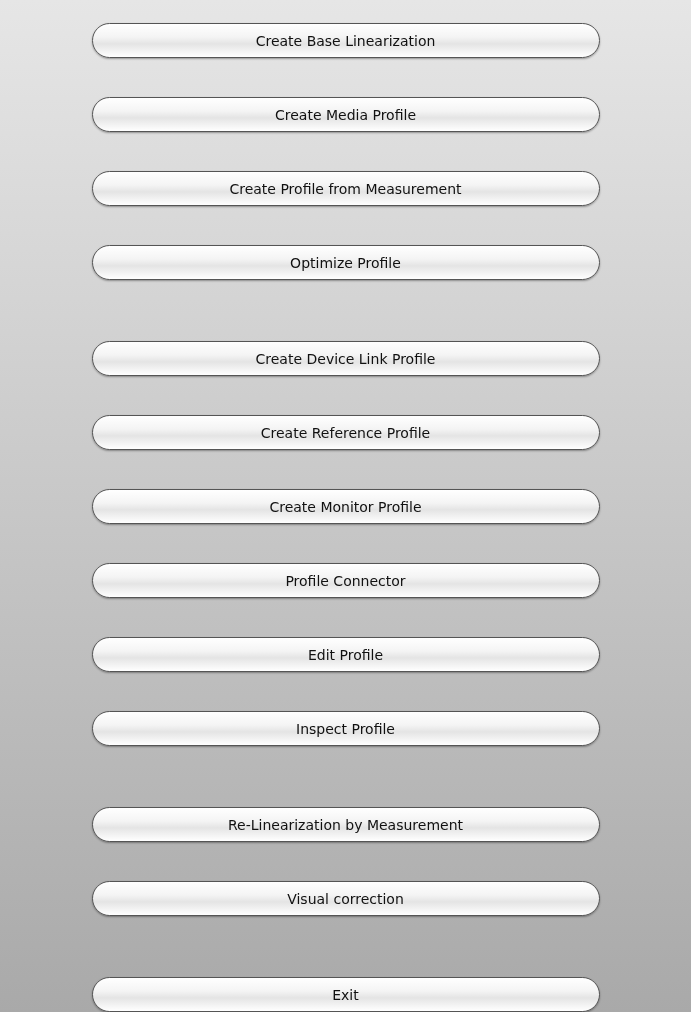 The width and height of the screenshot is (691, 1012). What do you see at coordinates (345, 432) in the screenshot?
I see `menu-button: Create Reference Profile` at bounding box center [345, 432].